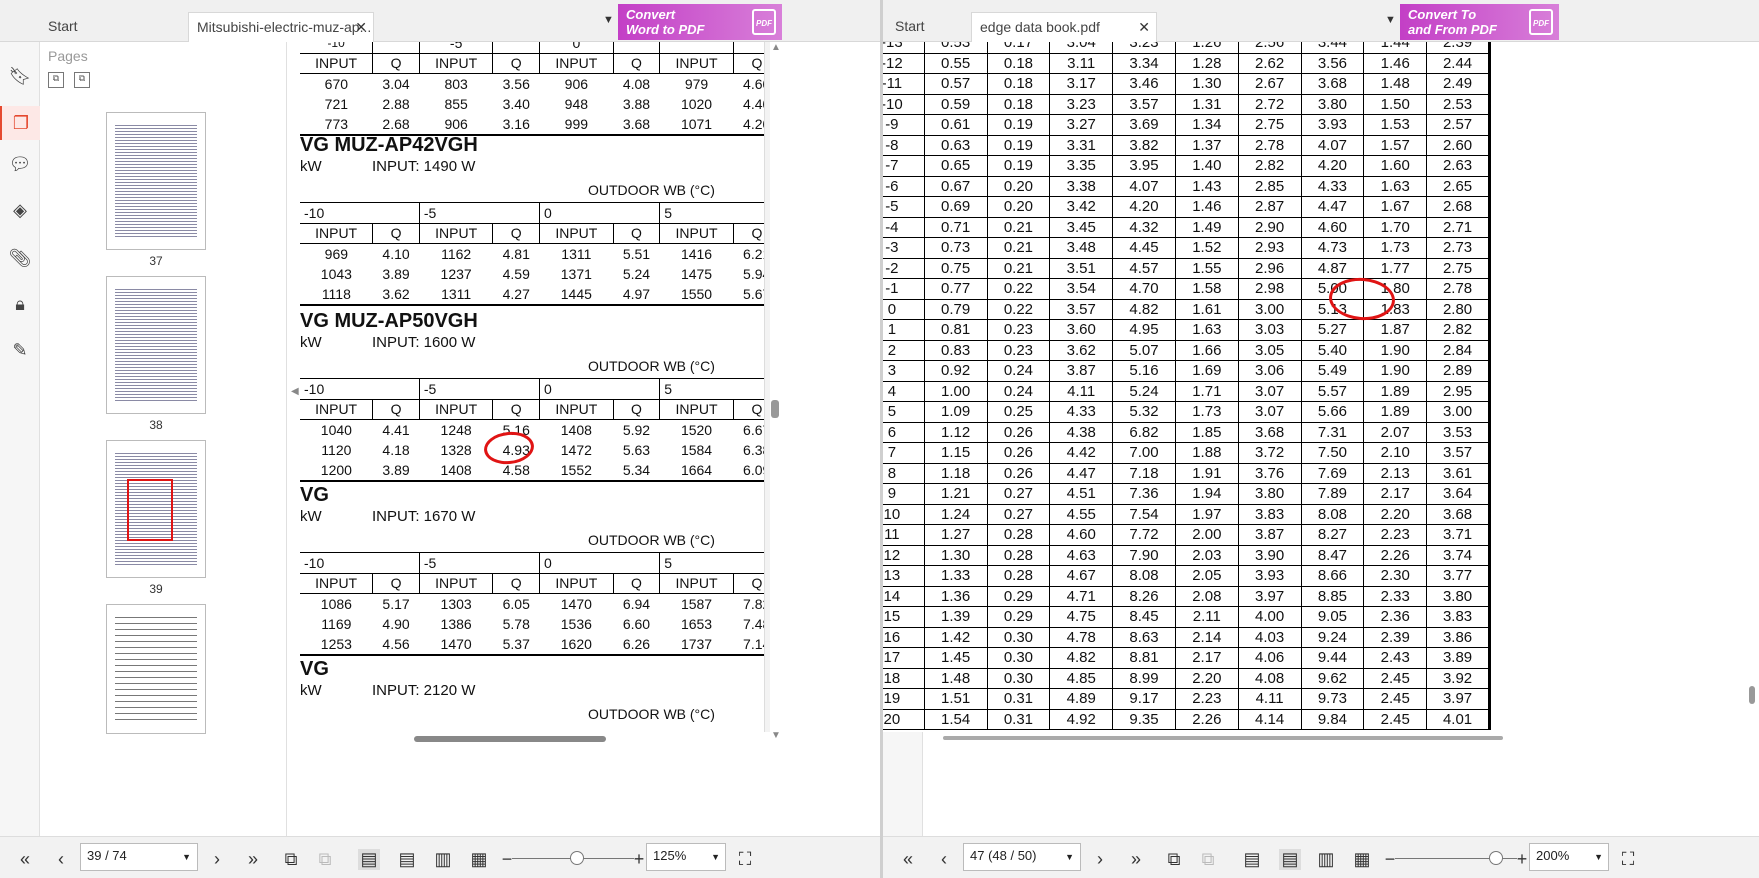  What do you see at coordinates (115, 27) in the screenshot?
I see `tab-start: Start` at bounding box center [115, 27].